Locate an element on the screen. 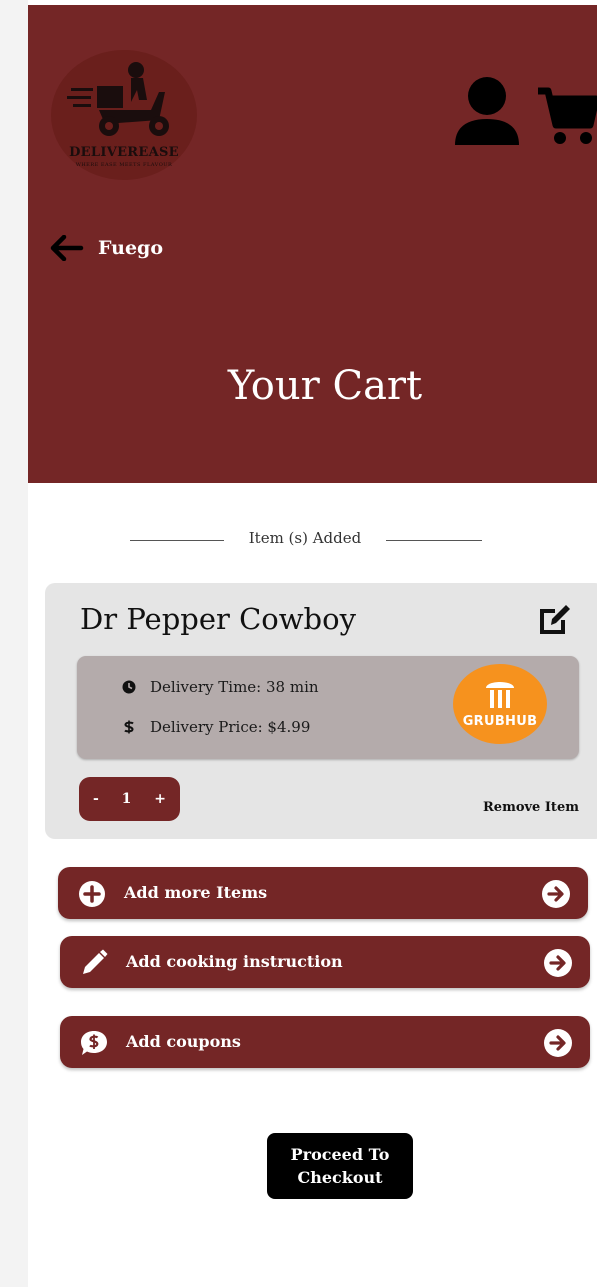 This screenshot has width=597, height=1287. grubhub-fork-knife-icon is located at coordinates (500, 695).